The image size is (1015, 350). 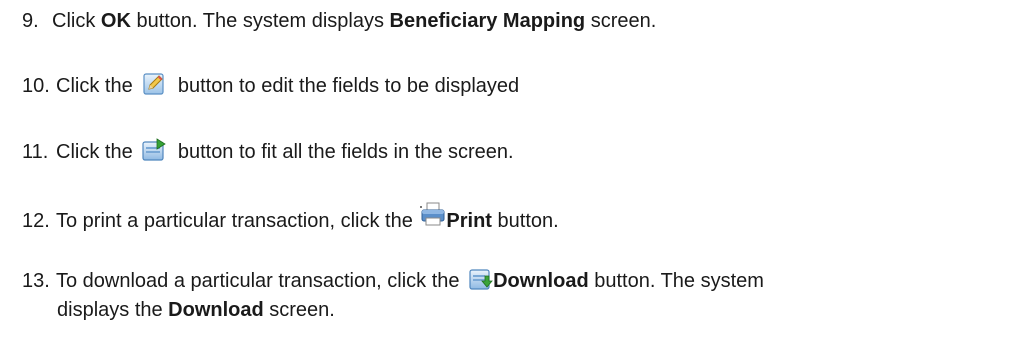 I want to click on printer-icon, so click(x=433, y=219).